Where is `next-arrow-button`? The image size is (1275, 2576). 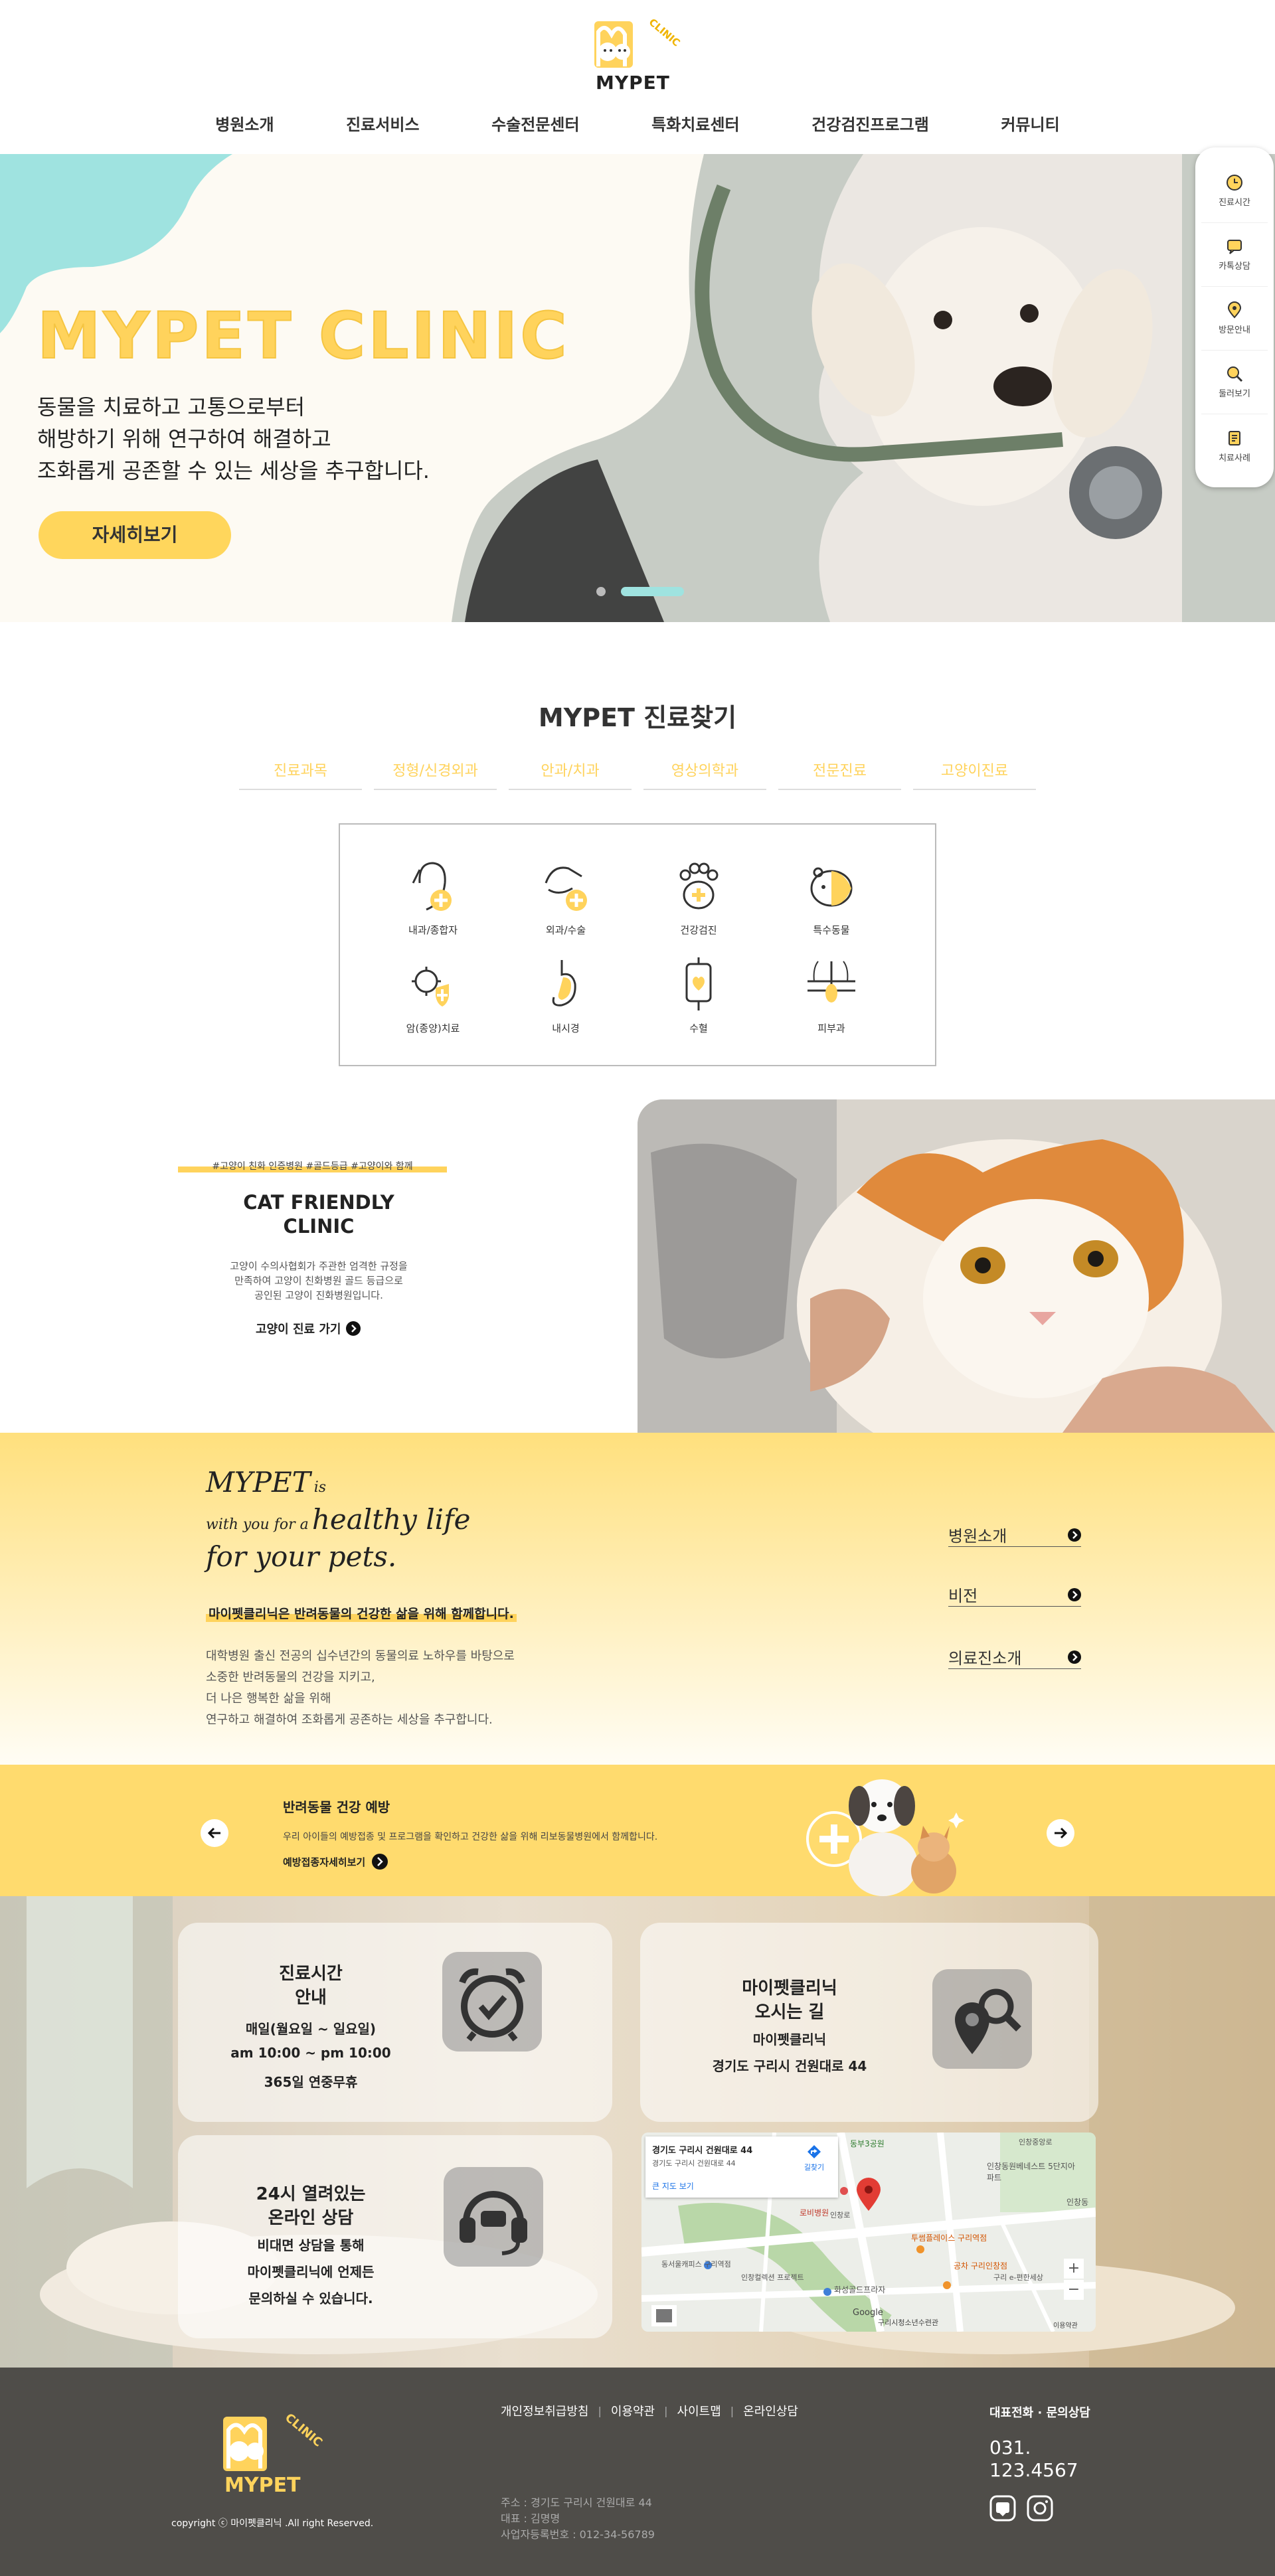
next-arrow-button is located at coordinates (1060, 1833).